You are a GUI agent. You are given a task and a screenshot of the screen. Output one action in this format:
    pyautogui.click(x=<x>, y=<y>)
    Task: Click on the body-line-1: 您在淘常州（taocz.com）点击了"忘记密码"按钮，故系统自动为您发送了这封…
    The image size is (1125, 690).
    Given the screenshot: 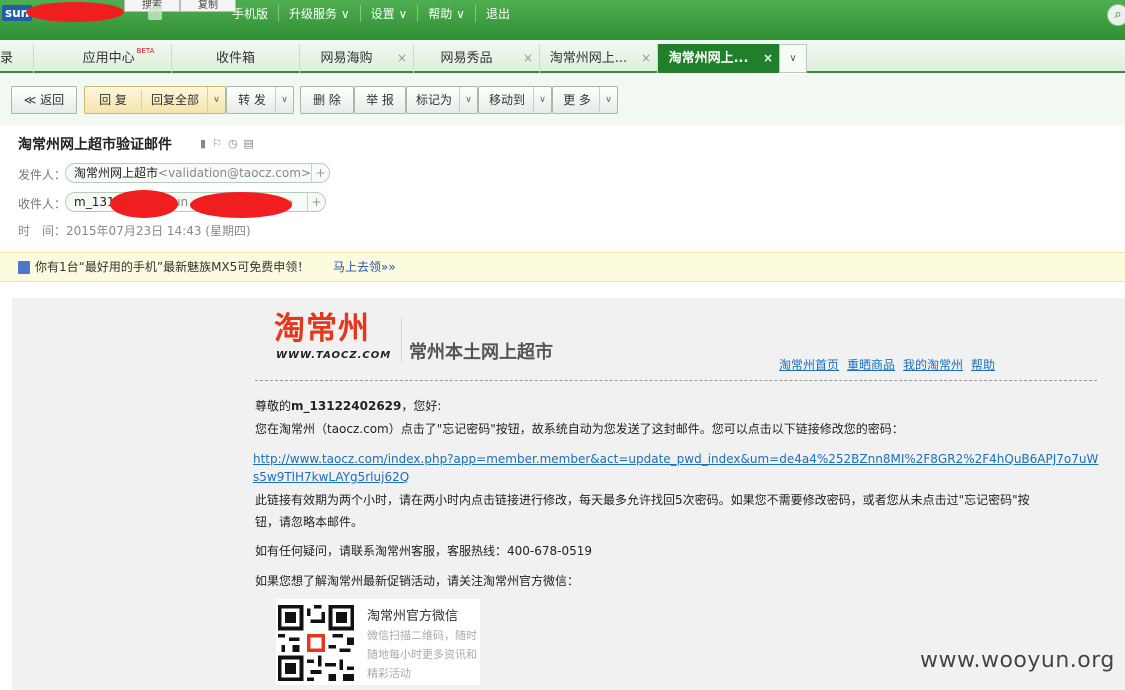 What is the action you would take?
    pyautogui.click(x=579, y=429)
    